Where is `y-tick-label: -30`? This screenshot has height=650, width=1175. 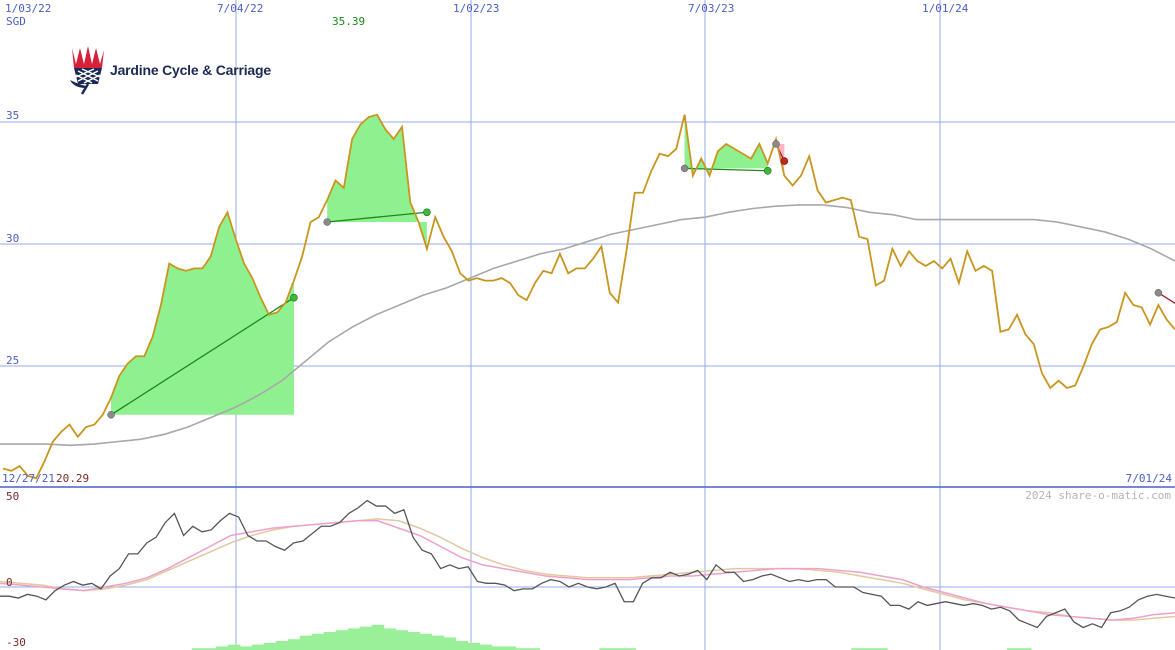 y-tick-label: -30 is located at coordinates (16, 642).